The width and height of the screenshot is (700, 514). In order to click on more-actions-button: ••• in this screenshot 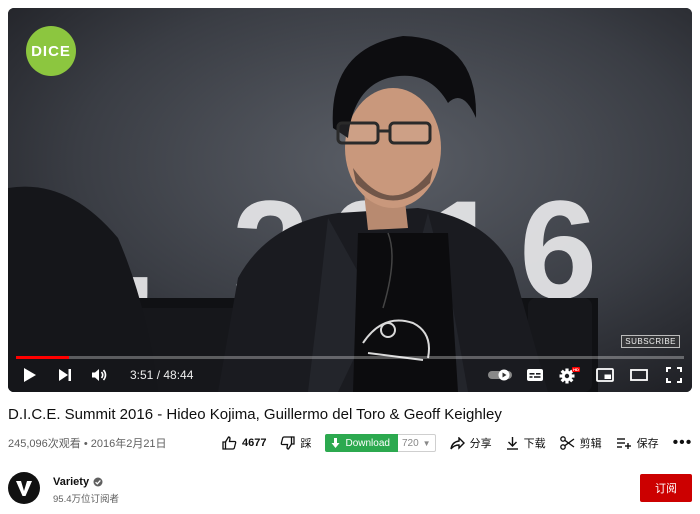, I will do `click(683, 443)`.